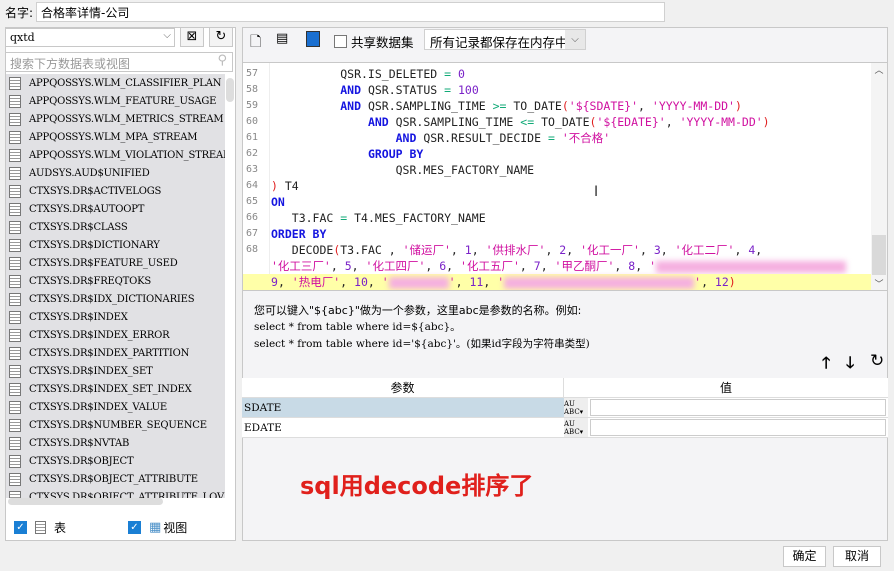  I want to click on arrow-up-icon: 🡑, so click(826, 362).